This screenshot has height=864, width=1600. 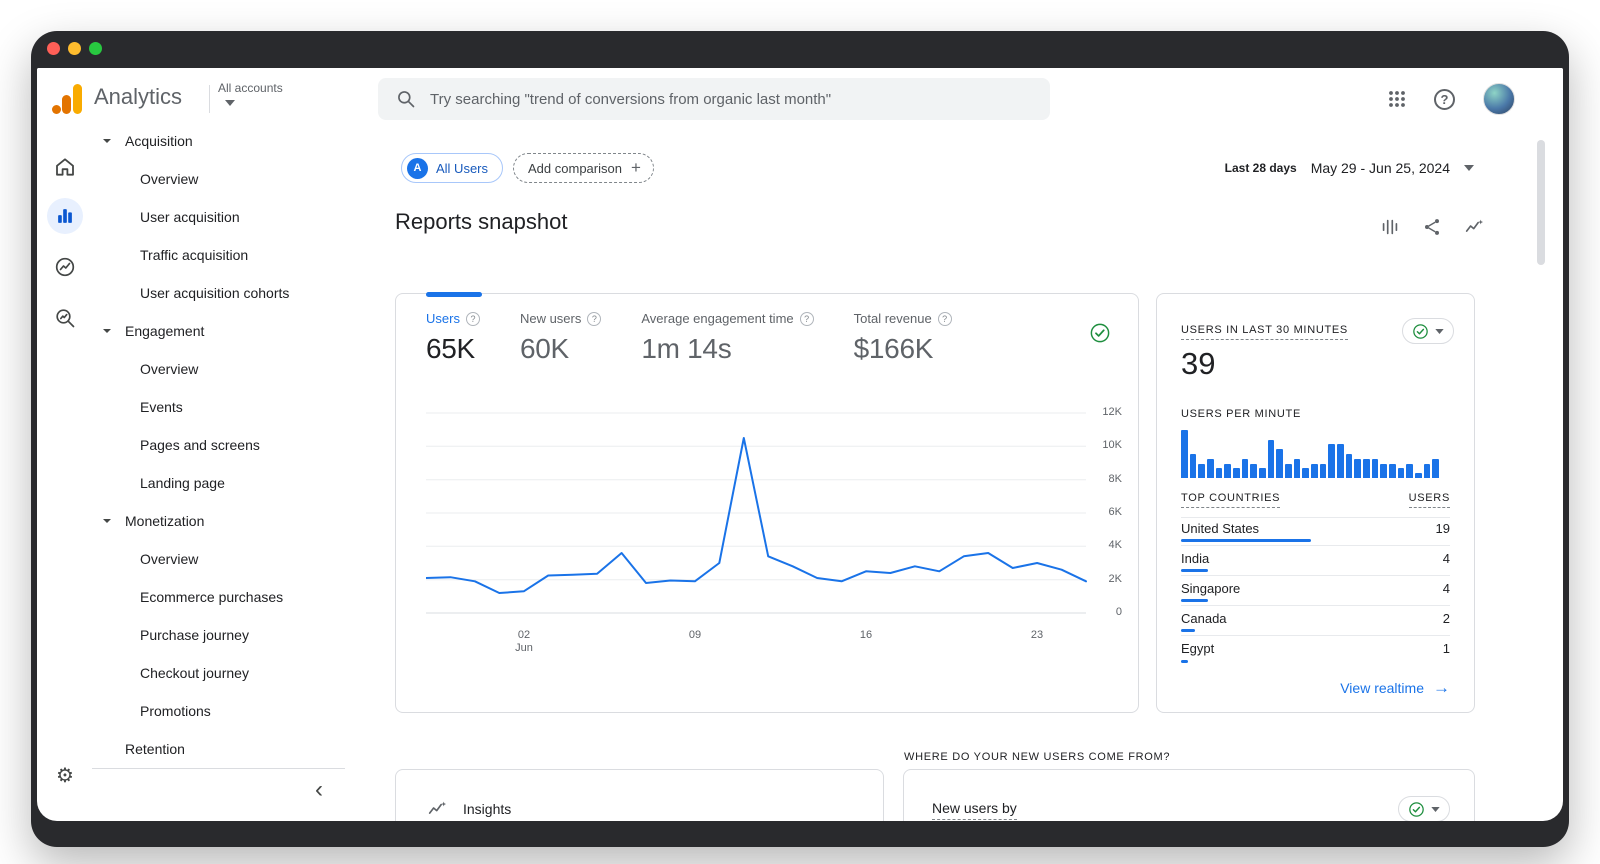 What do you see at coordinates (218, 445) in the screenshot?
I see `sidebar-item-pages-and-screens: Pages and screens` at bounding box center [218, 445].